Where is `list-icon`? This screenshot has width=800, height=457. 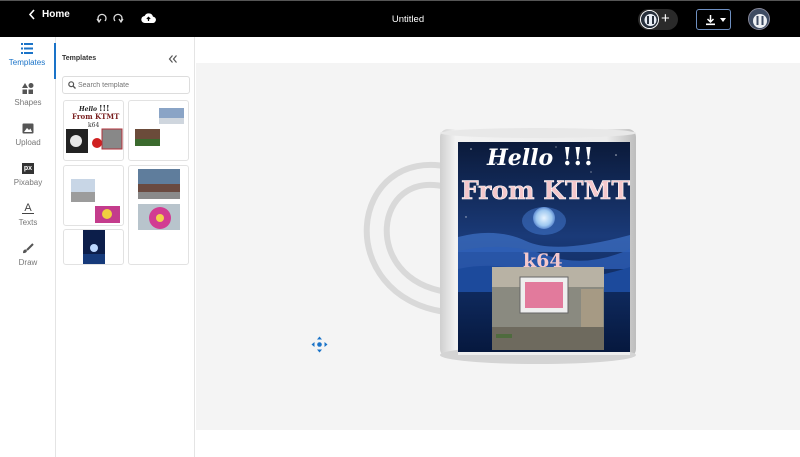 list-icon is located at coordinates (27, 48).